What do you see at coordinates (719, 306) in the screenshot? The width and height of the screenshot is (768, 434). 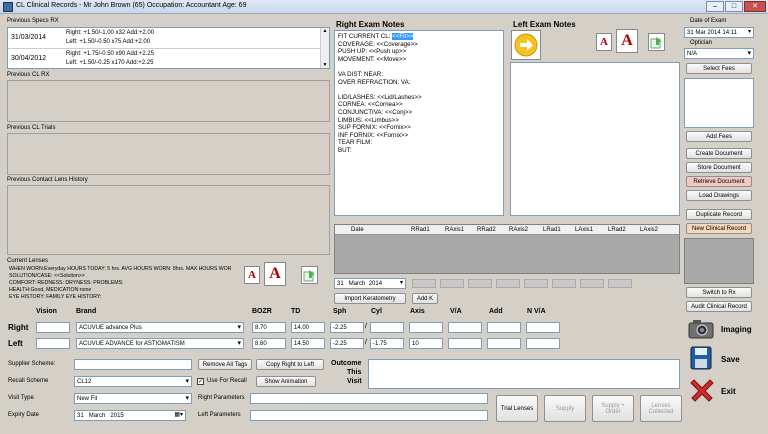 I see `audit-clinical-record-button: Audit Clinical Record` at bounding box center [719, 306].